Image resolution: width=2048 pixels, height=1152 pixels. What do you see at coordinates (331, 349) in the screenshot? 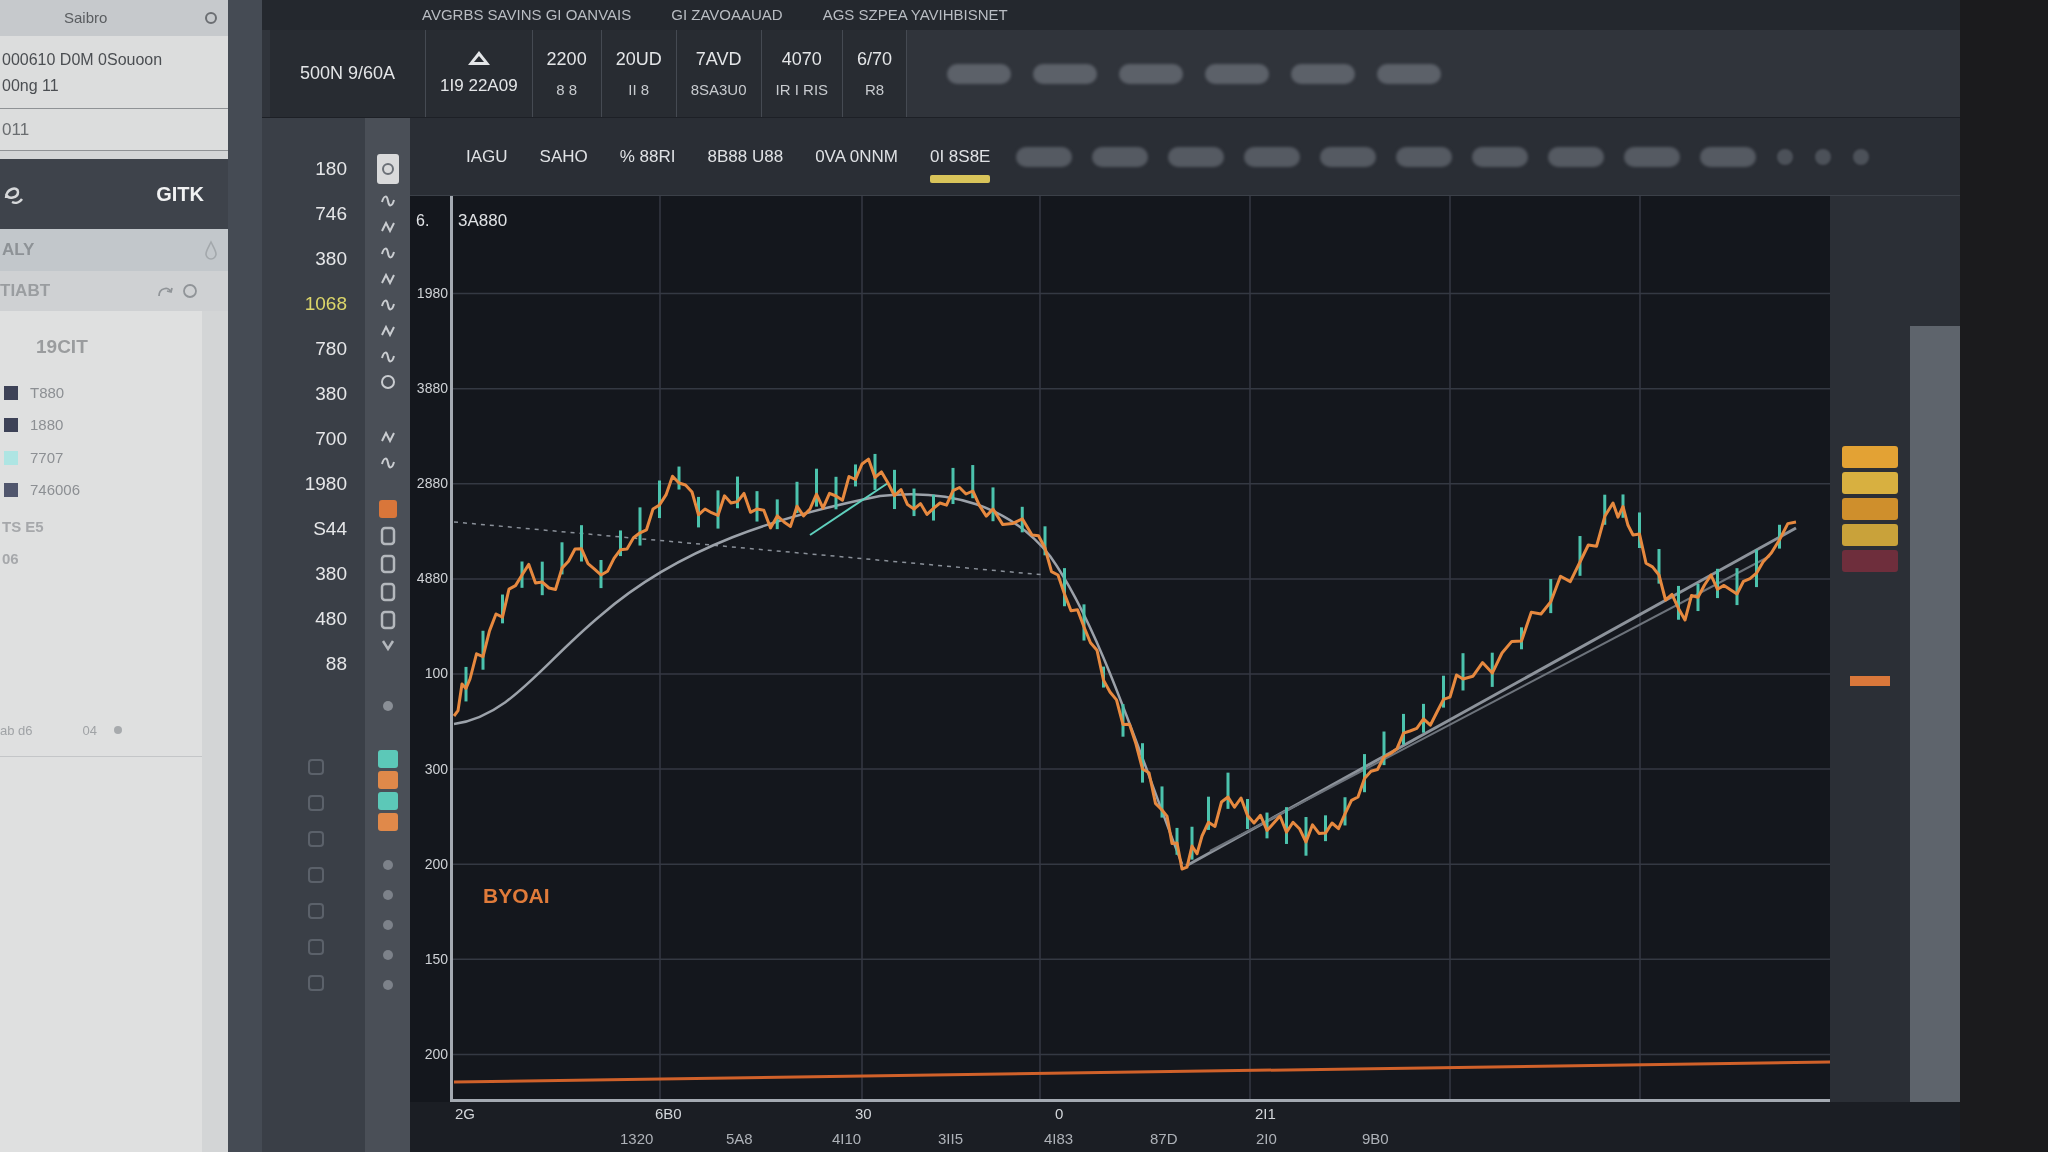
I see `price-level: 780` at bounding box center [331, 349].